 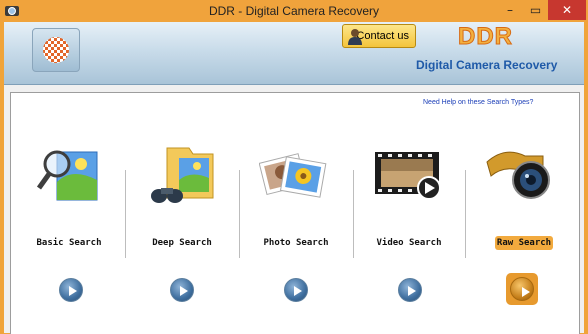 I want to click on photo-search-play-button, so click(x=296, y=290).